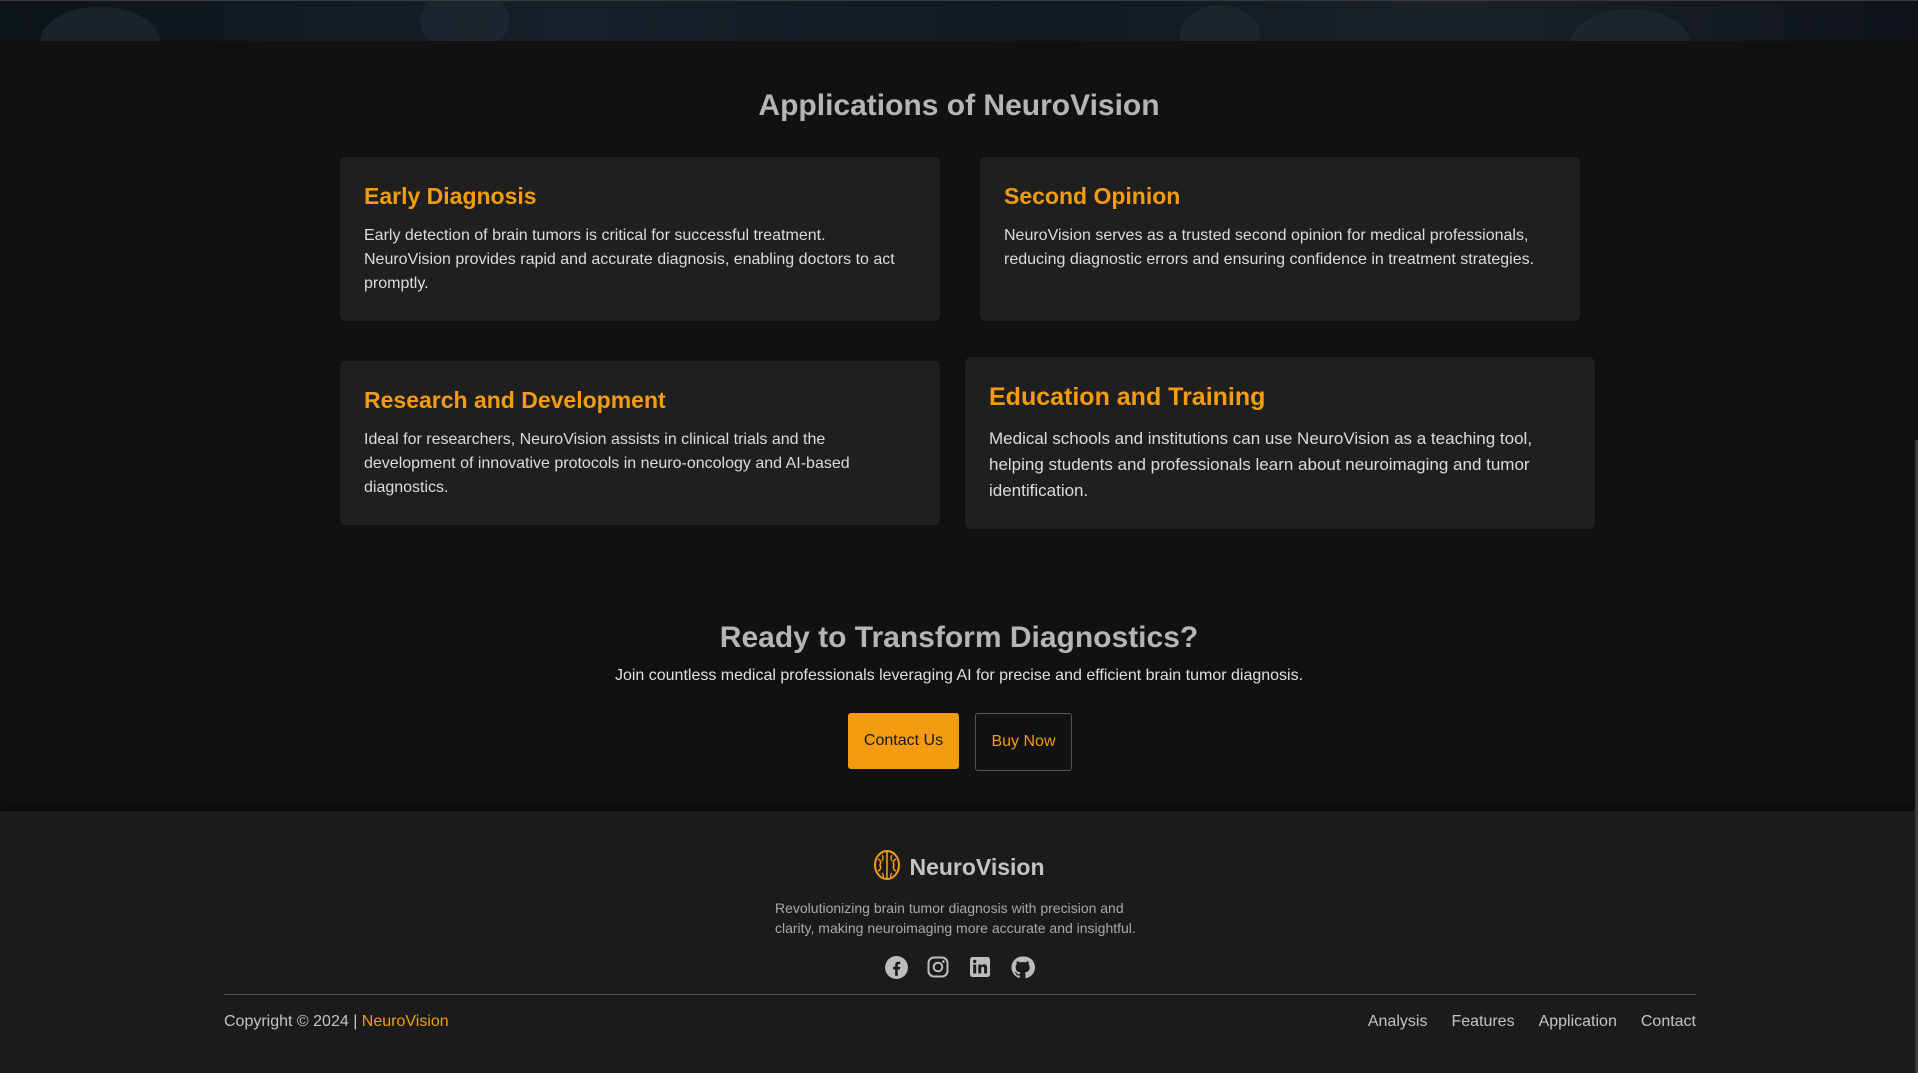 This screenshot has height=1073, width=1918. What do you see at coordinates (959, 967) in the screenshot?
I see `social-links` at bounding box center [959, 967].